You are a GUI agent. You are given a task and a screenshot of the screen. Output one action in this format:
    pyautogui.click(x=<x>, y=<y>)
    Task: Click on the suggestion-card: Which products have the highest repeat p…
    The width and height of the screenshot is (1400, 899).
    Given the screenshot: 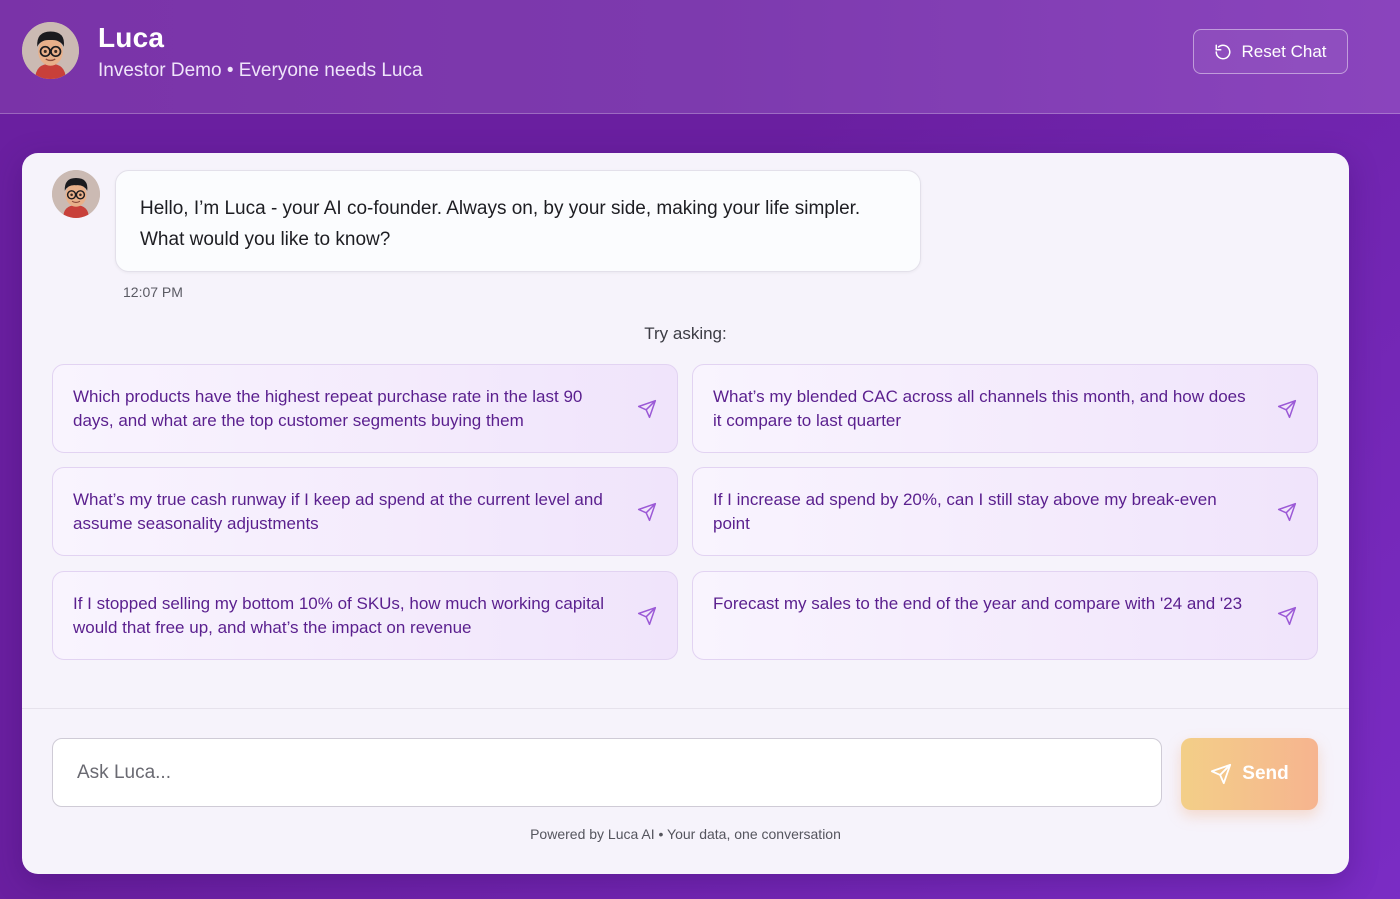 What is the action you would take?
    pyautogui.click(x=365, y=408)
    